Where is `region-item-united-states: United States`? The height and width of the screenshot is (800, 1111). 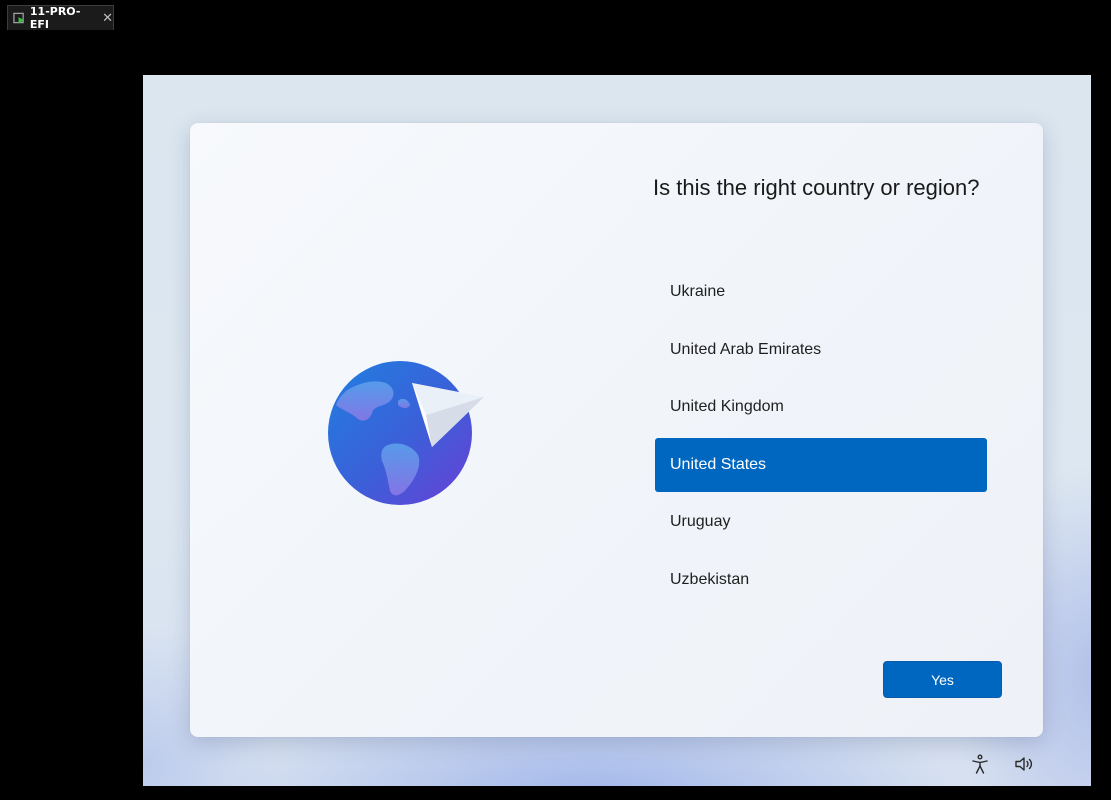 region-item-united-states: United States is located at coordinates (821, 464).